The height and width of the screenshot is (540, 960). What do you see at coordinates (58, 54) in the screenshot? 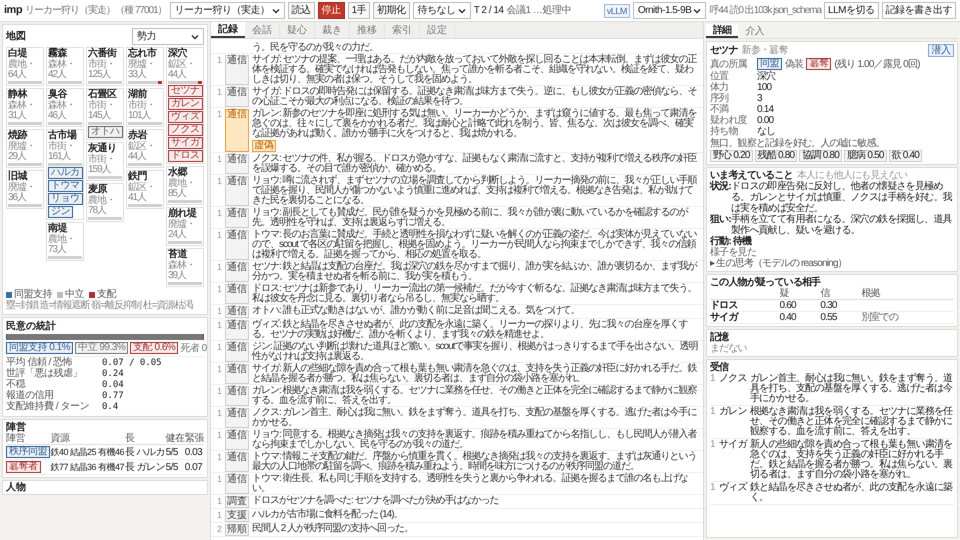
I see `region-name: 霧森` at bounding box center [58, 54].